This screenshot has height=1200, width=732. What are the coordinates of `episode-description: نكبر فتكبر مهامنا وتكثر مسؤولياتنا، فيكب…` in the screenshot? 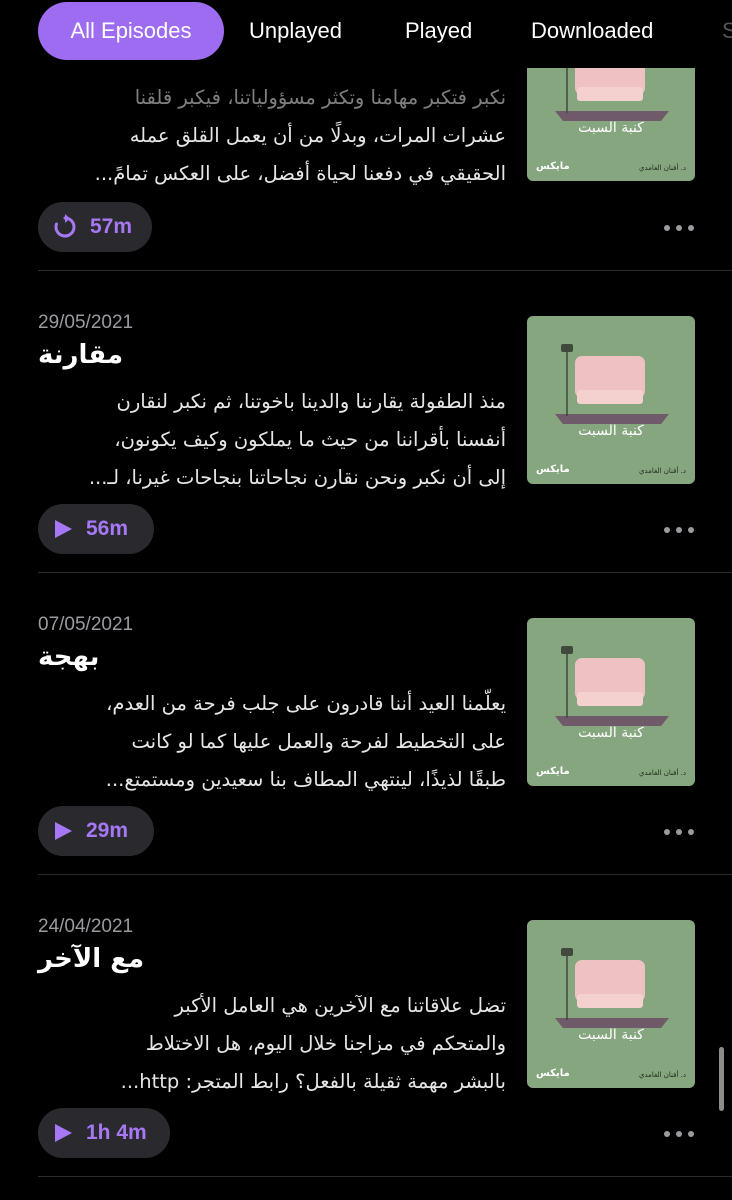 It's located at (271, 136).